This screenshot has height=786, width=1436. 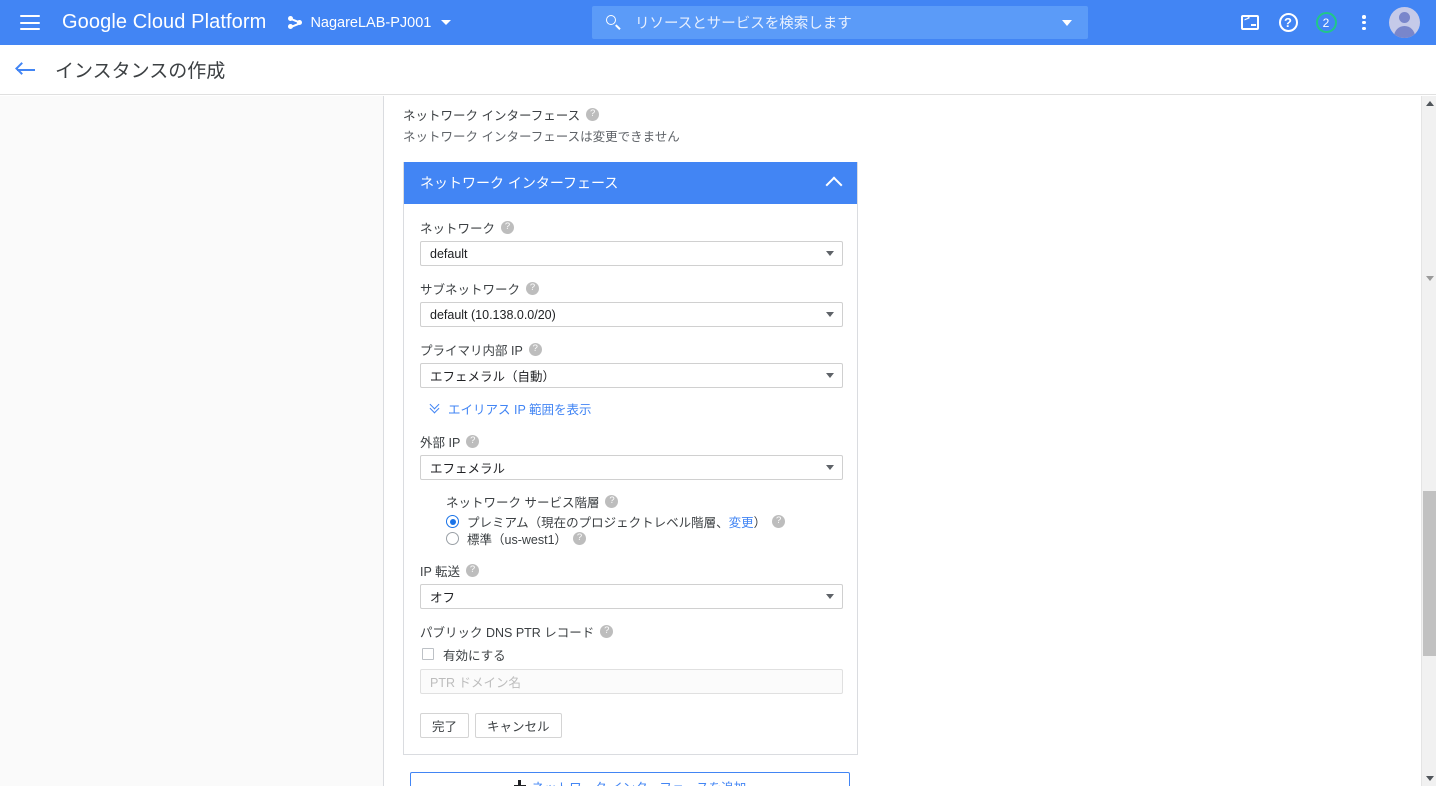 I want to click on field-network: ネットワーク ? default, so click(x=631, y=242).